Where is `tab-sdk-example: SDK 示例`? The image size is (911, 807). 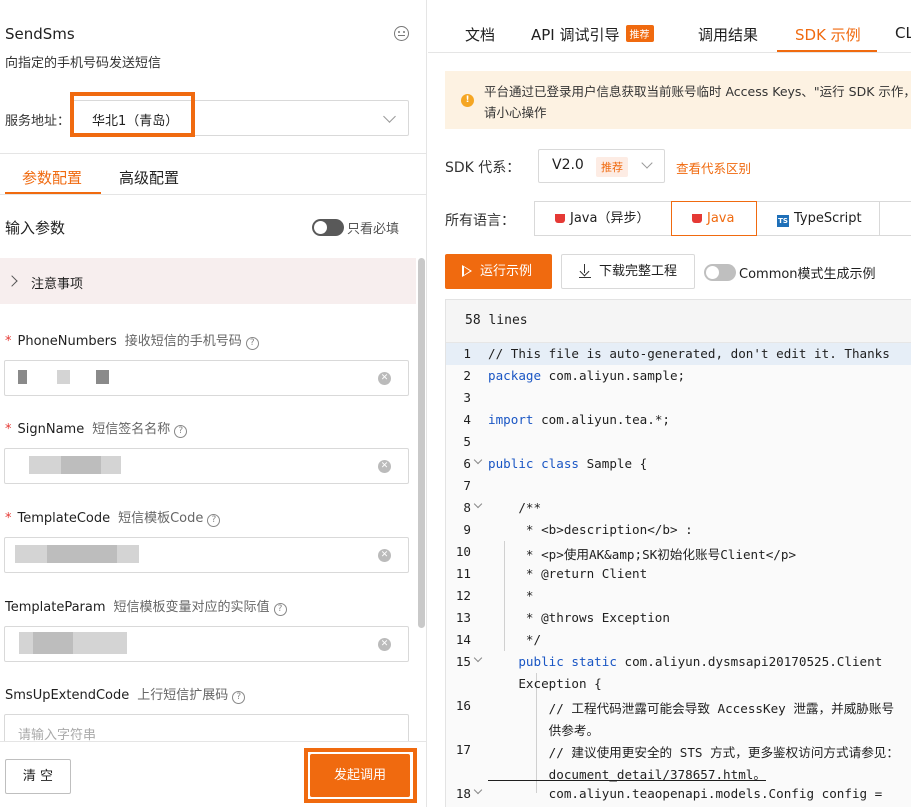 tab-sdk-example: SDK 示例 is located at coordinates (828, 34).